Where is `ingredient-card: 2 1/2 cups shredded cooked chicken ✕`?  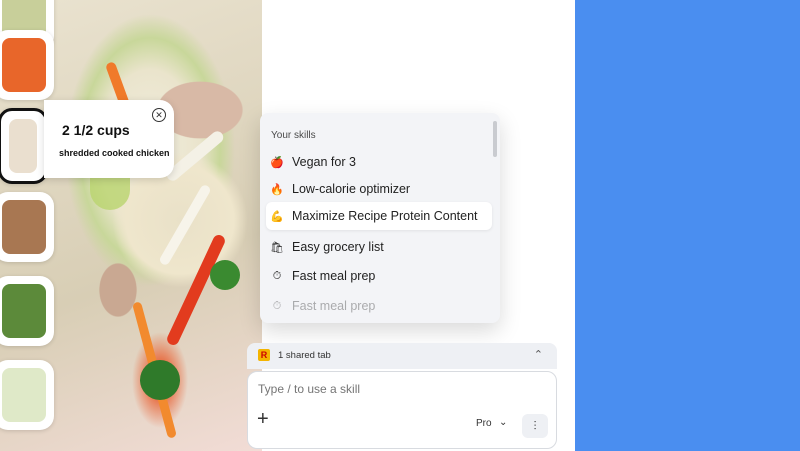 ingredient-card: 2 1/2 cups shredded cooked chicken ✕ is located at coordinates (109, 139).